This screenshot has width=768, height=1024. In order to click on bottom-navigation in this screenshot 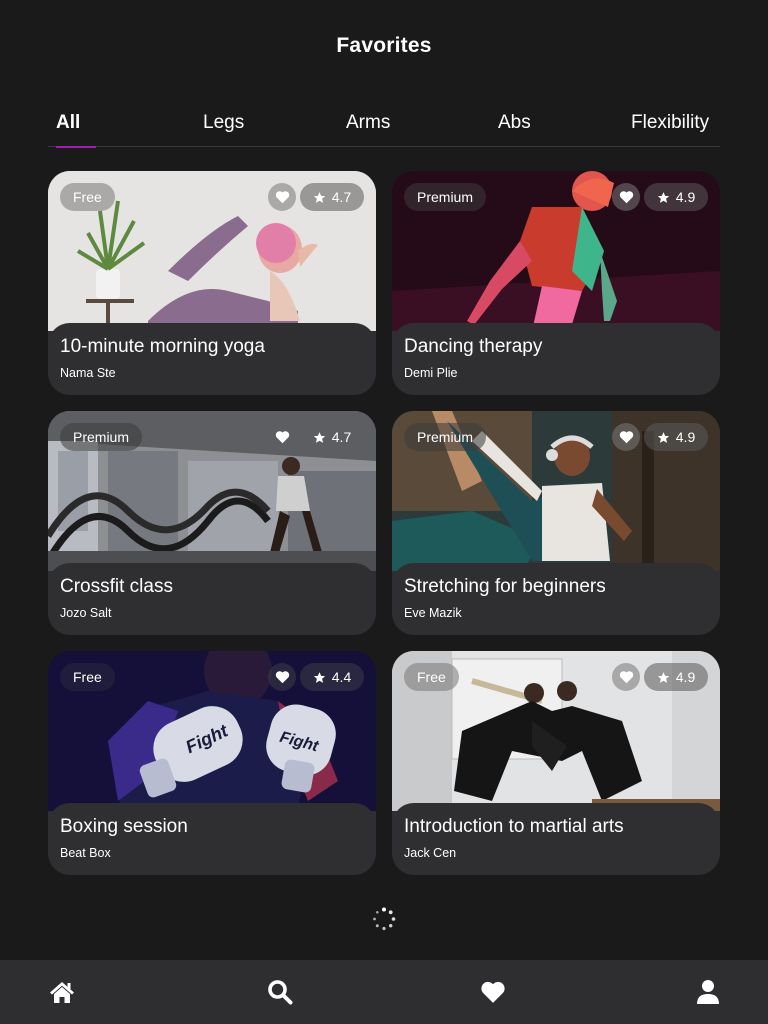, I will do `click(384, 992)`.